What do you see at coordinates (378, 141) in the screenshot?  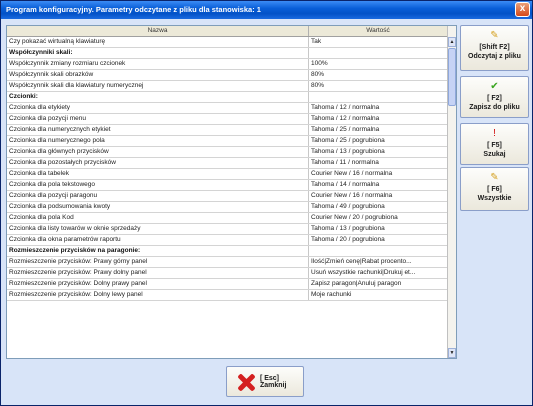 I see `parameter-value-cell: Tahoma / 25 / pogrubiona` at bounding box center [378, 141].